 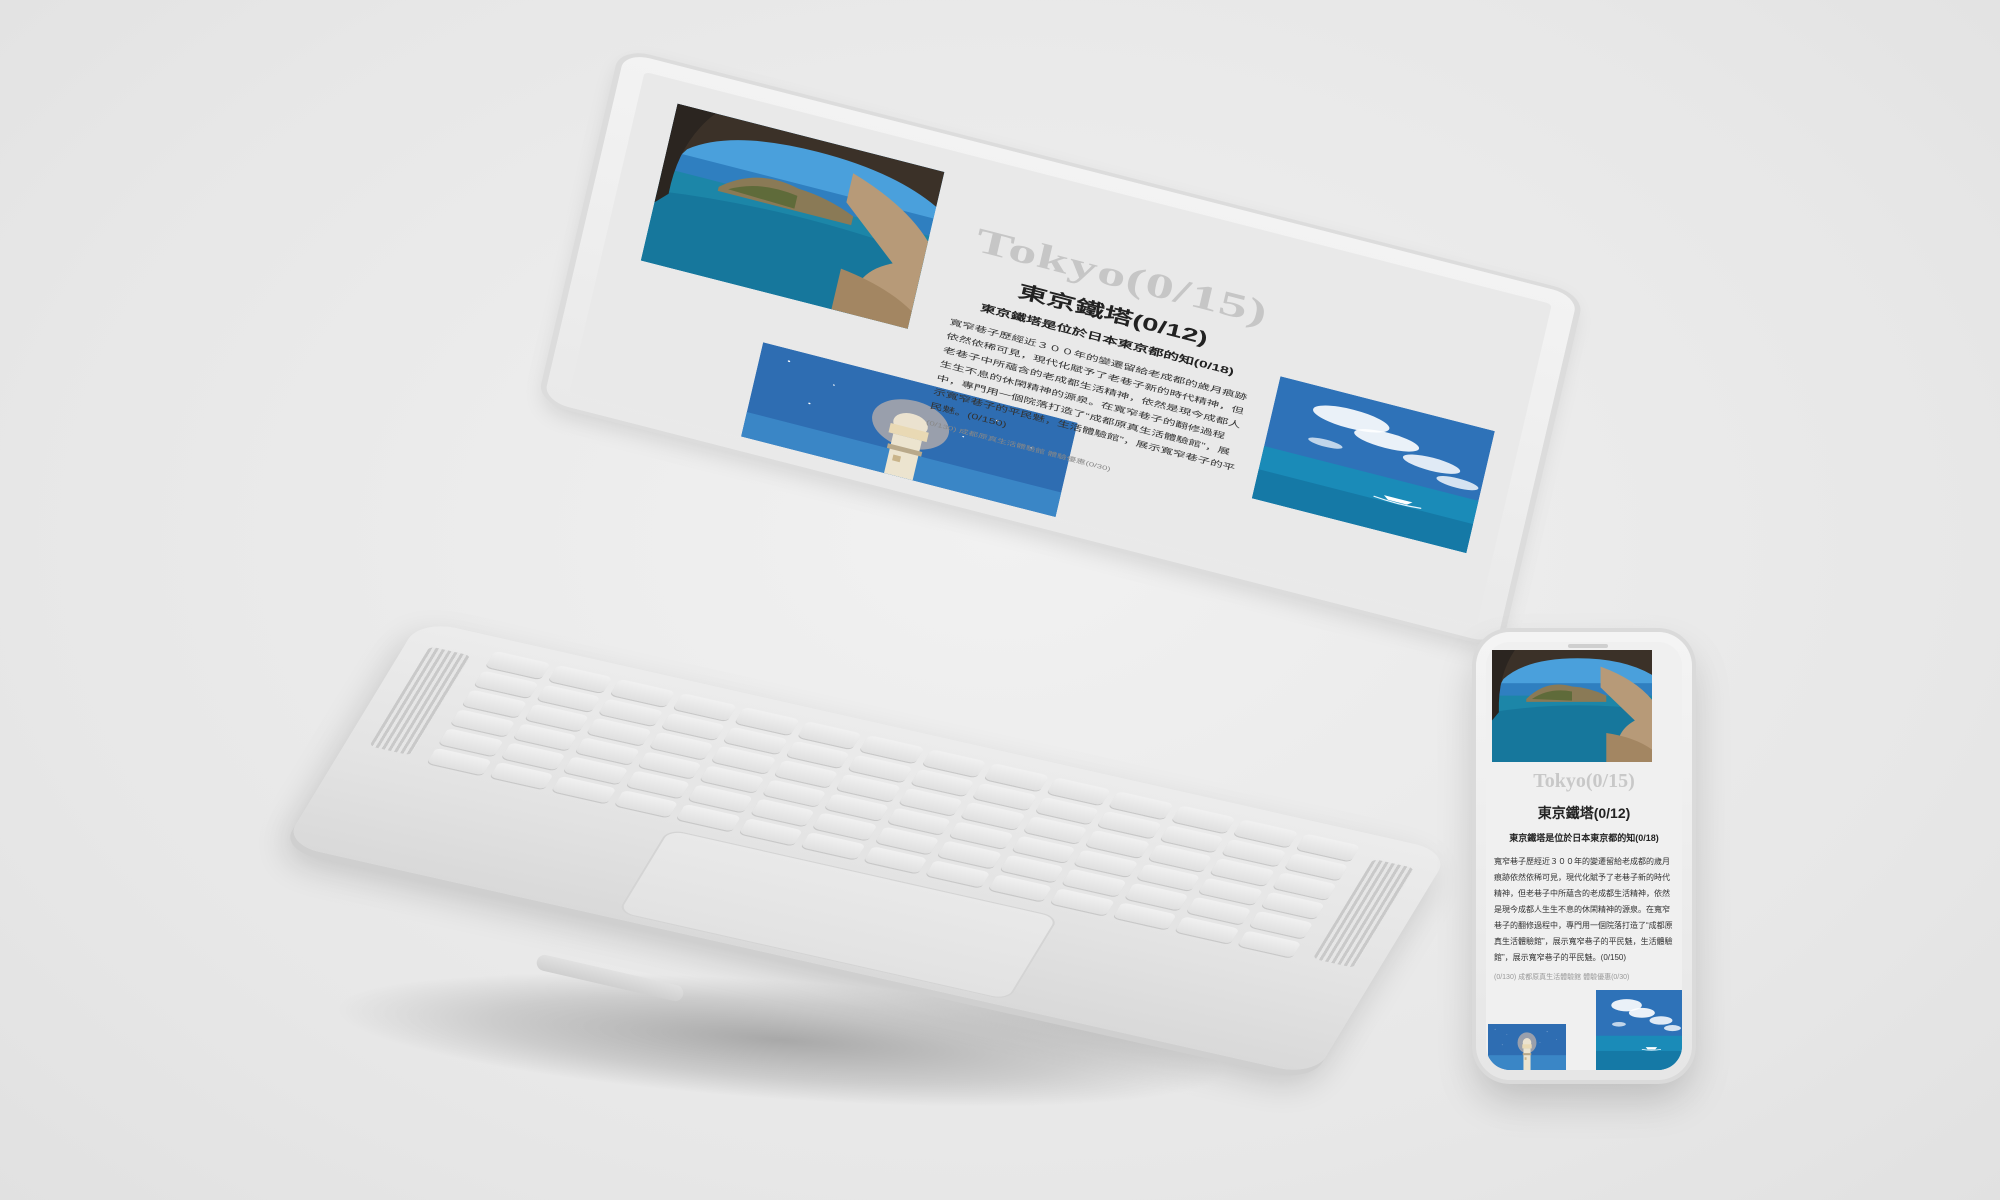 I want to click on phone-speaker, so click(x=1588, y=646).